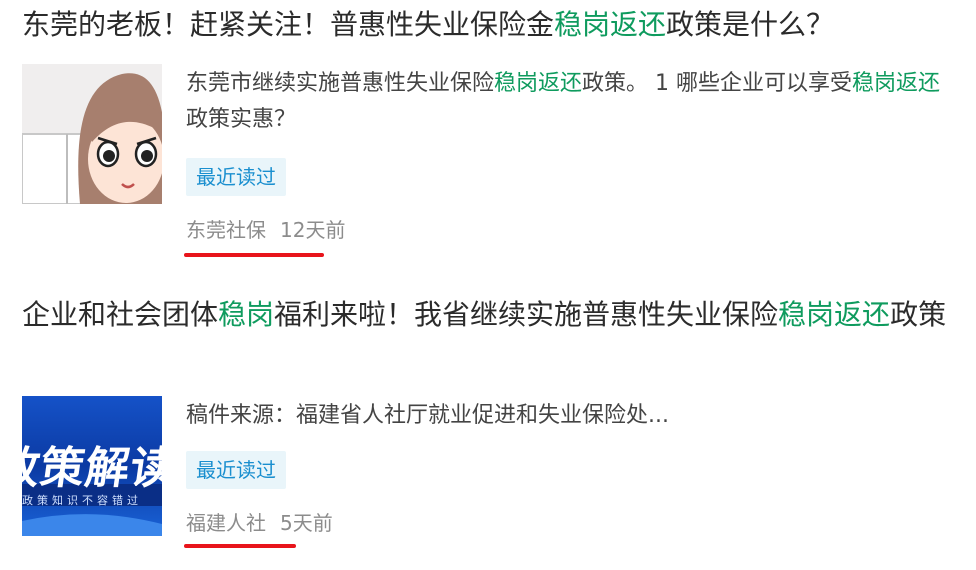 The image size is (976, 570). Describe the element at coordinates (226, 230) in the screenshot. I see `source-name: 东莞社保` at that location.